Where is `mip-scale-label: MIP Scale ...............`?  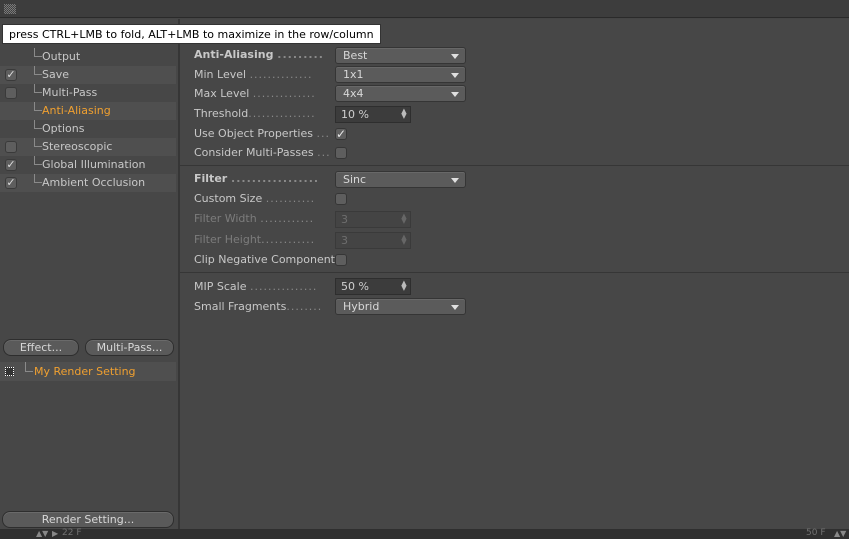 mip-scale-label: MIP Scale ............... is located at coordinates (256, 286).